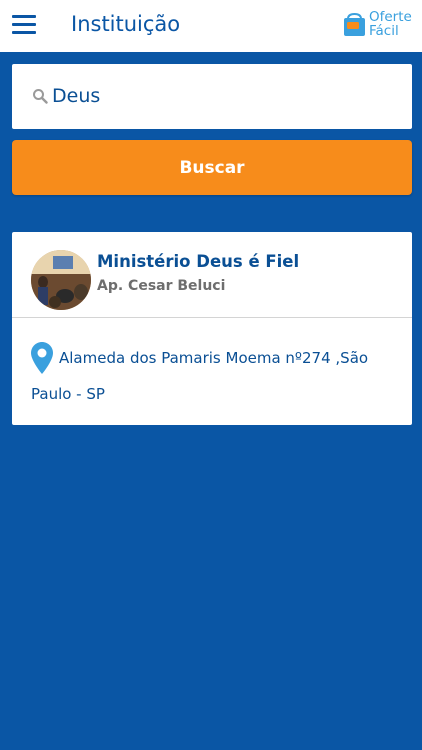  What do you see at coordinates (212, 167) in the screenshot?
I see `search-button: Buscar` at bounding box center [212, 167].